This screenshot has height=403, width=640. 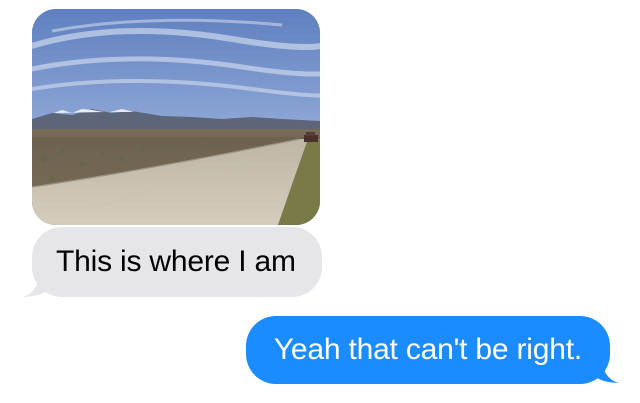 I want to click on received-bubble-tail, so click(x=35, y=281).